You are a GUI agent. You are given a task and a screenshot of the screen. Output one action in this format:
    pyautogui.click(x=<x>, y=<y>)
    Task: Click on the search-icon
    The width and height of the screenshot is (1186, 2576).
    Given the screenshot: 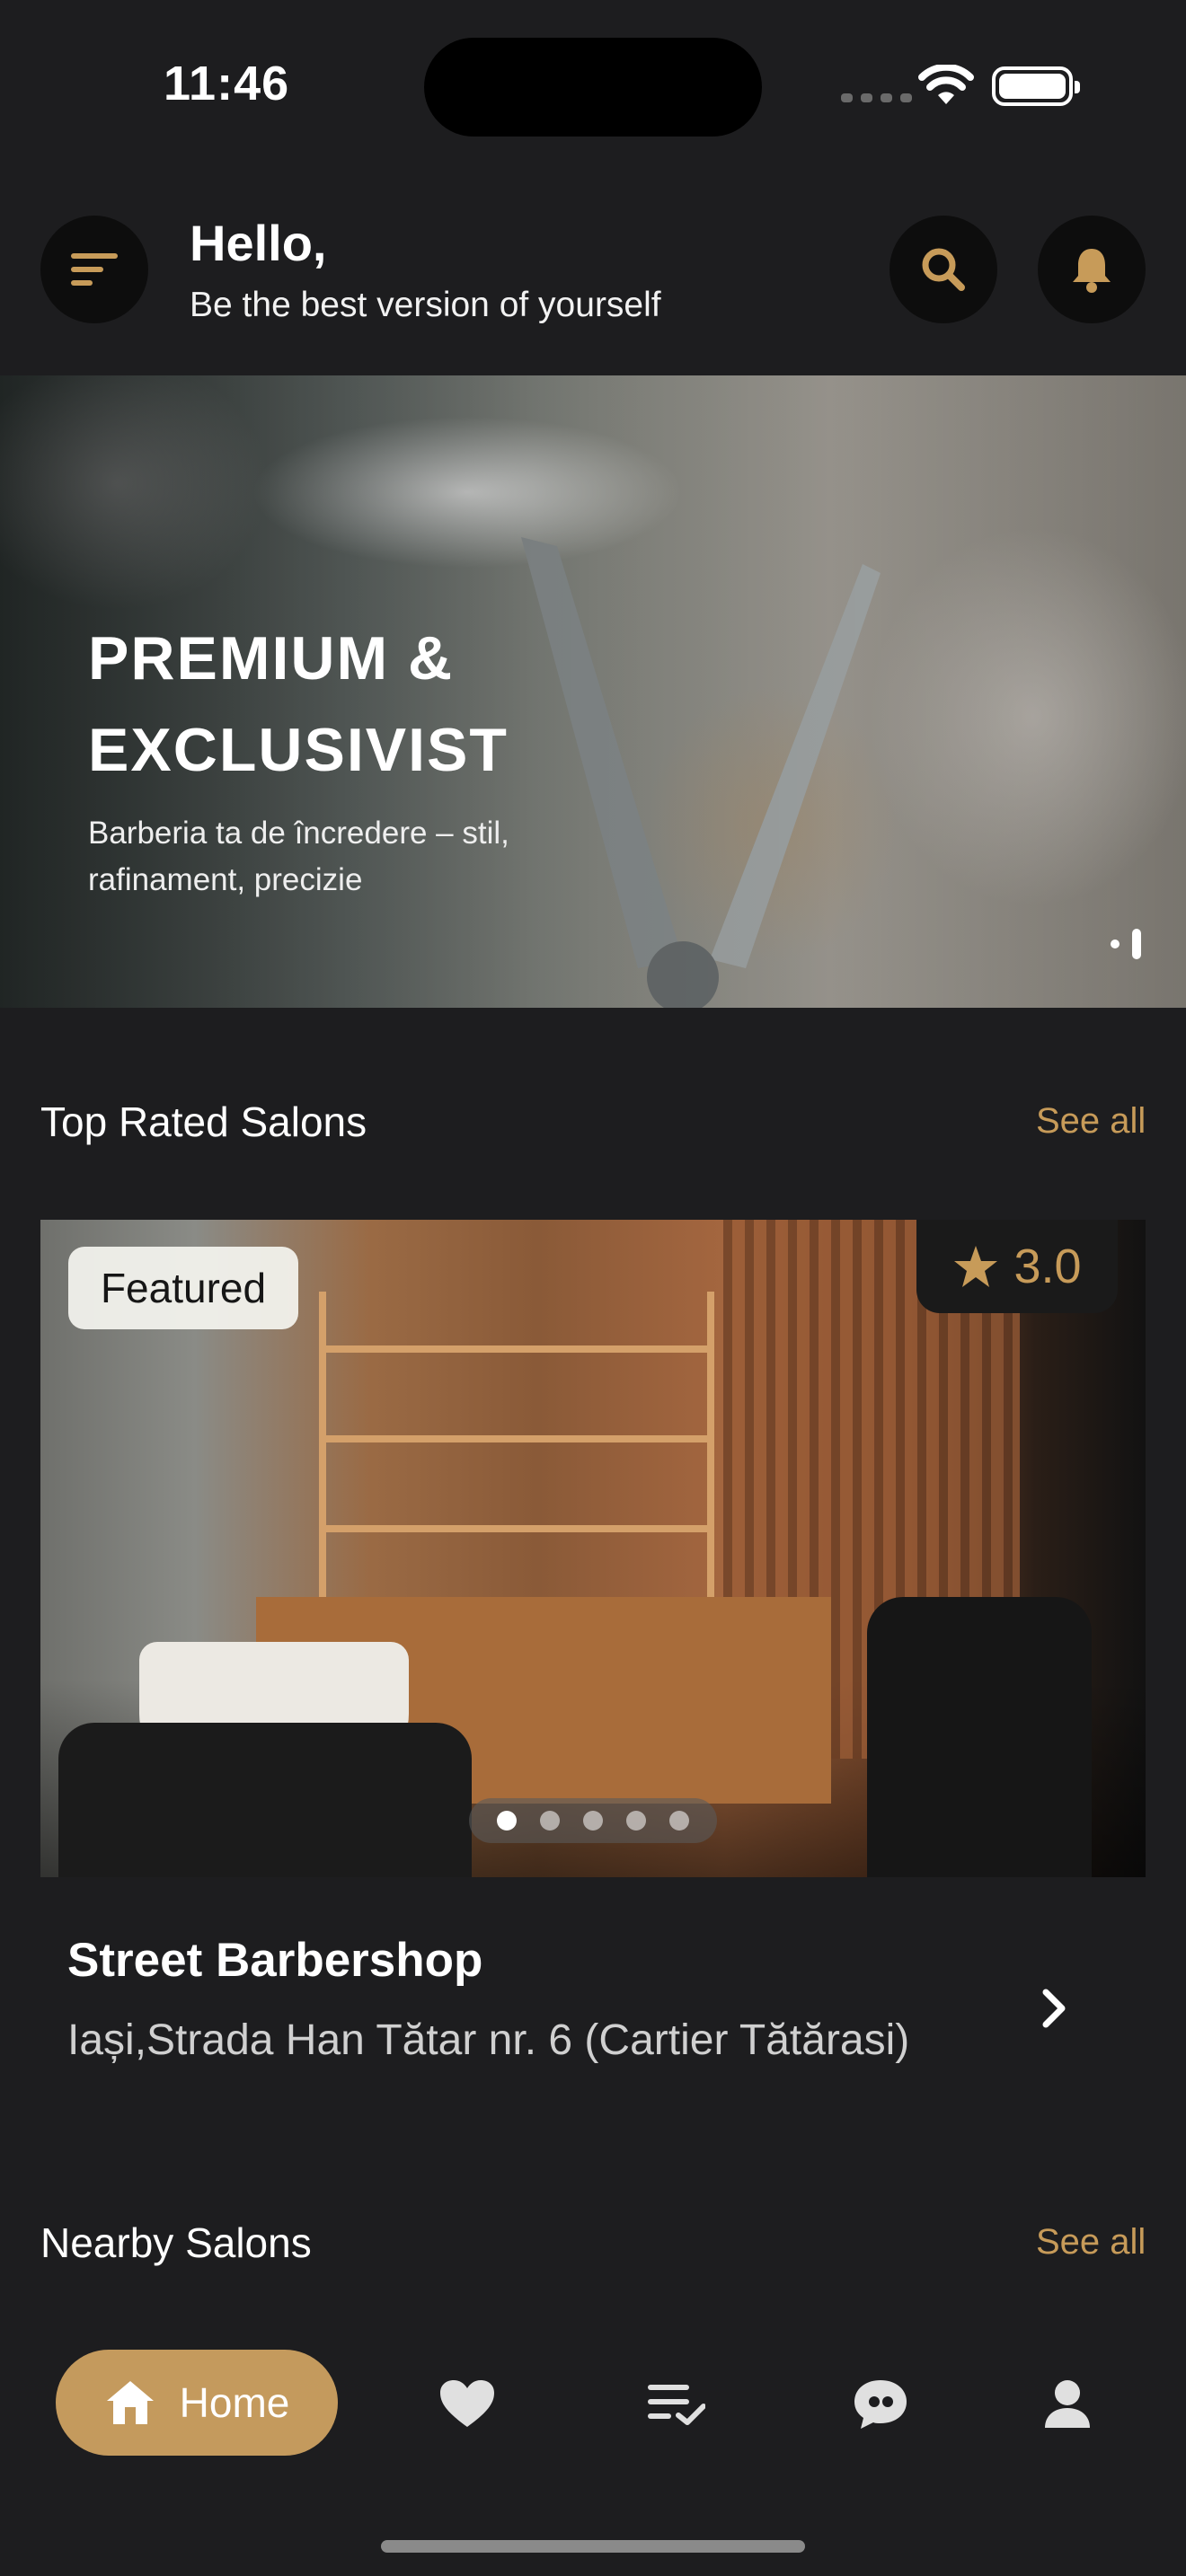 What is the action you would take?
    pyautogui.click(x=943, y=269)
    